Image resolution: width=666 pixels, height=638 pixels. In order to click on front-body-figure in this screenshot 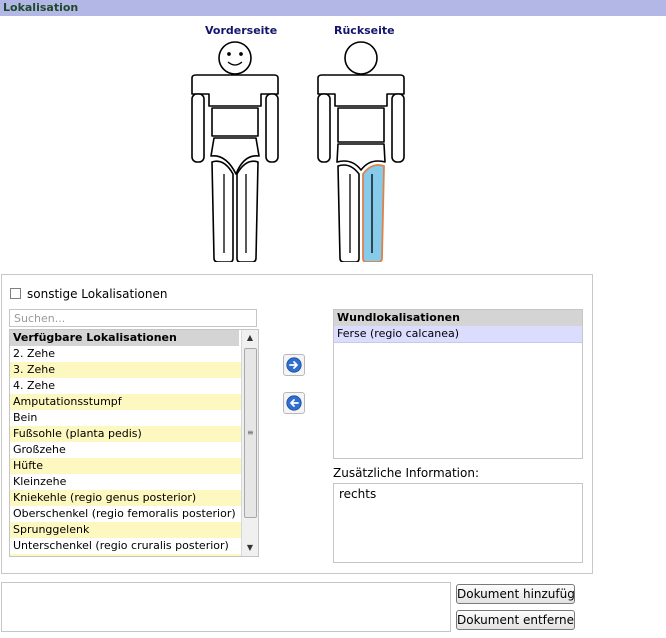, I will do `click(236, 150)`.